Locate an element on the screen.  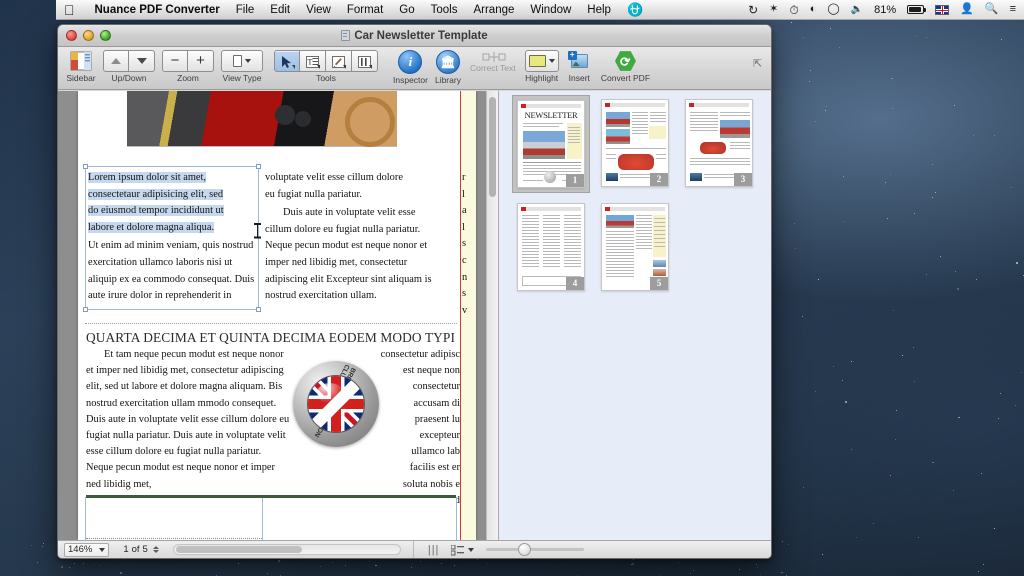
battery-percent-label: 81% is located at coordinates (885, 9).